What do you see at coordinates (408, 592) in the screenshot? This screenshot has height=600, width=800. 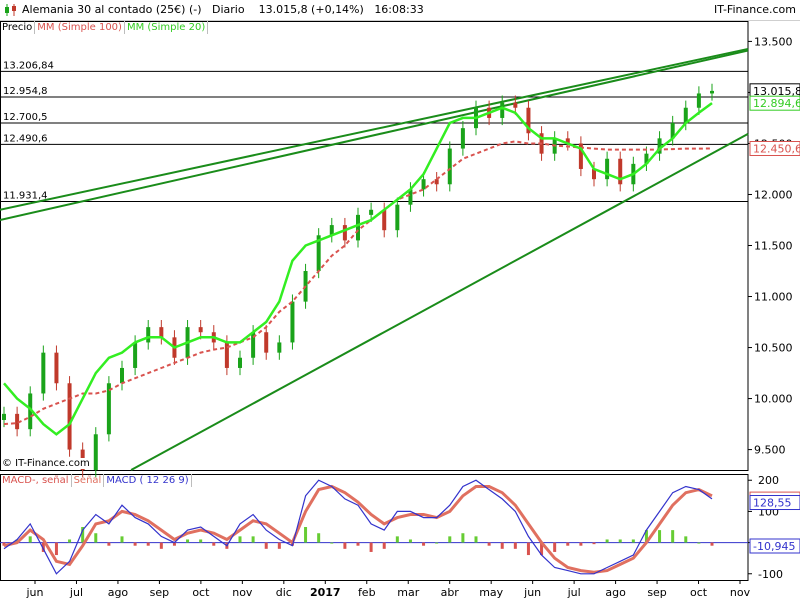 I see `x-tick-label: mar` at bounding box center [408, 592].